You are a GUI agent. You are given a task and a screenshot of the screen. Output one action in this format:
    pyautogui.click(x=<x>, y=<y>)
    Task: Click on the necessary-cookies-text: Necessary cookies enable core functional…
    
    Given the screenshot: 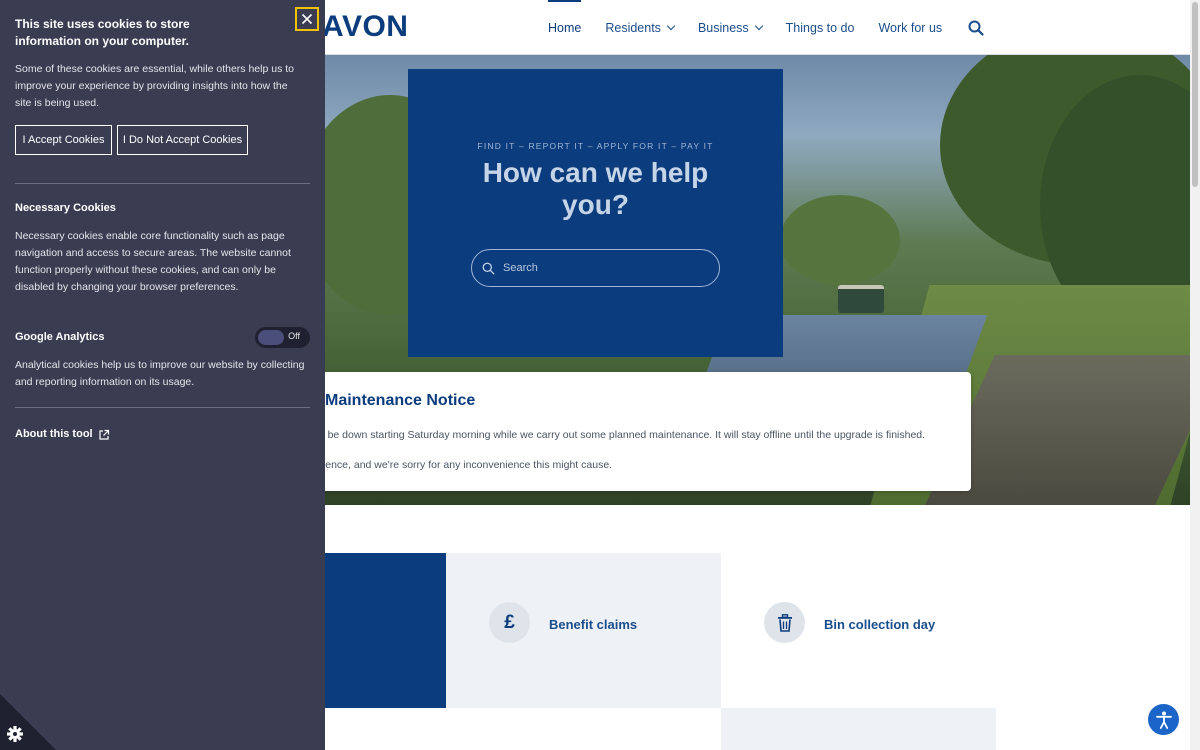 What is the action you would take?
    pyautogui.click(x=153, y=261)
    